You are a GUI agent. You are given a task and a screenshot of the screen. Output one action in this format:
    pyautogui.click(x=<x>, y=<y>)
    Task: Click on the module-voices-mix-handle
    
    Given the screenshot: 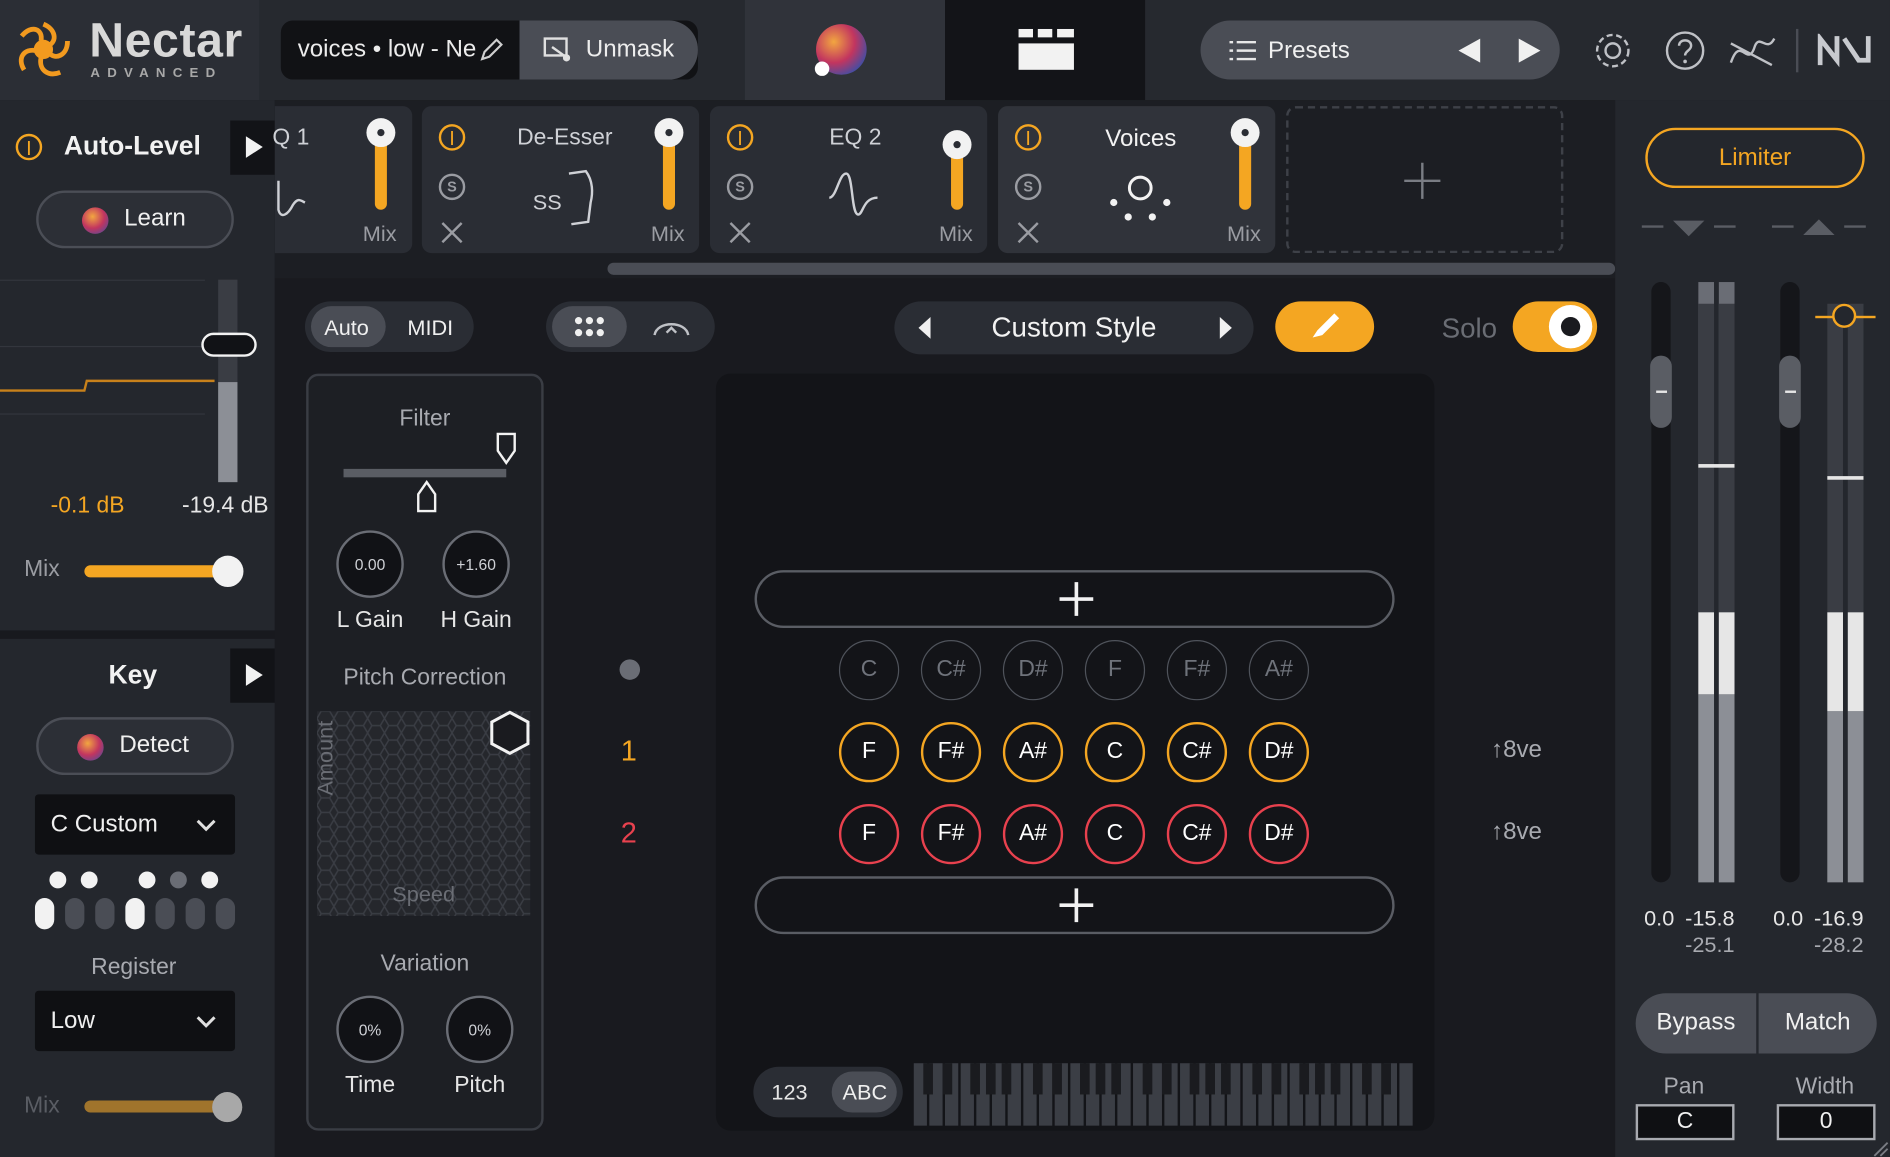 What is the action you would take?
    pyautogui.click(x=1245, y=133)
    